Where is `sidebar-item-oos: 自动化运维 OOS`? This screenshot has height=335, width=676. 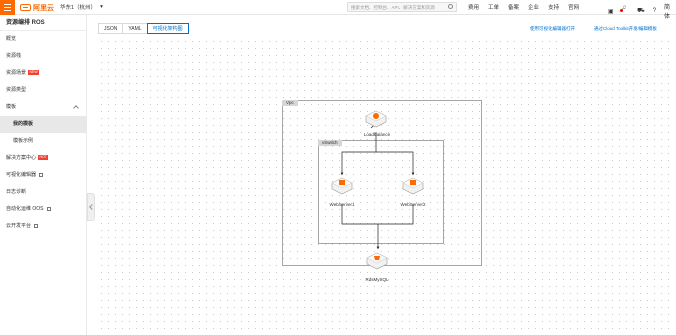
sidebar-item-oos: 自动化运维 OOS is located at coordinates (43, 209).